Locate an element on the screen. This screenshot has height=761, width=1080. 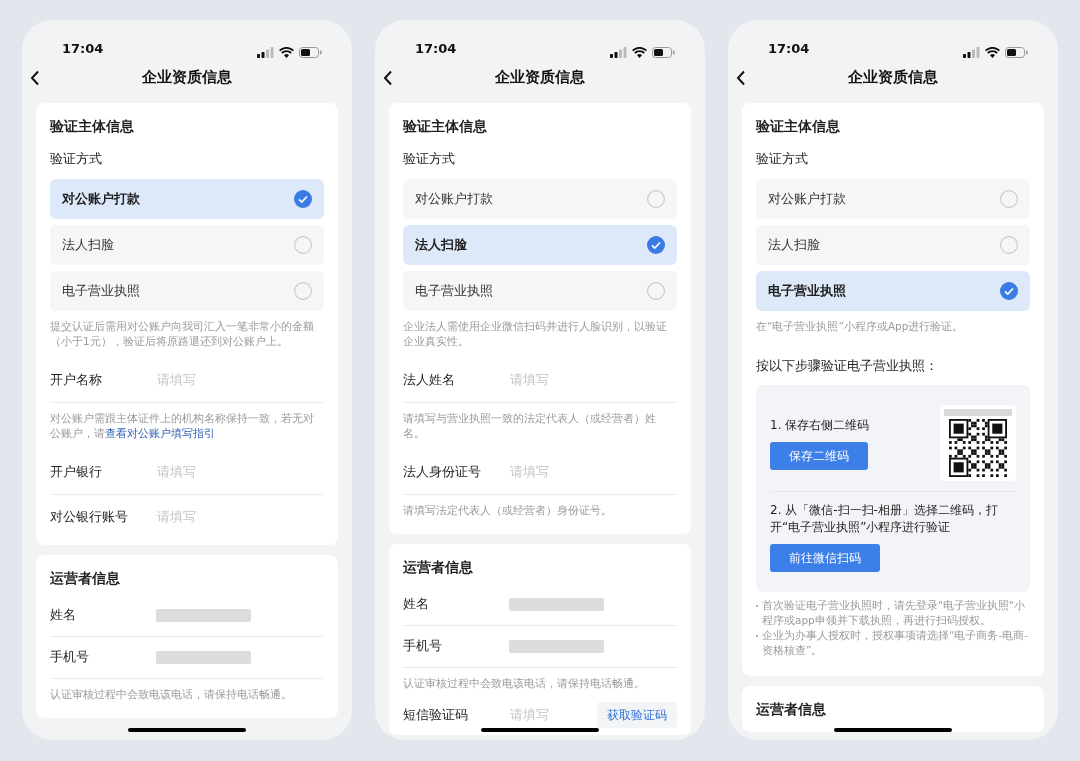
step-button: 保存二维码 is located at coordinates (819, 455).